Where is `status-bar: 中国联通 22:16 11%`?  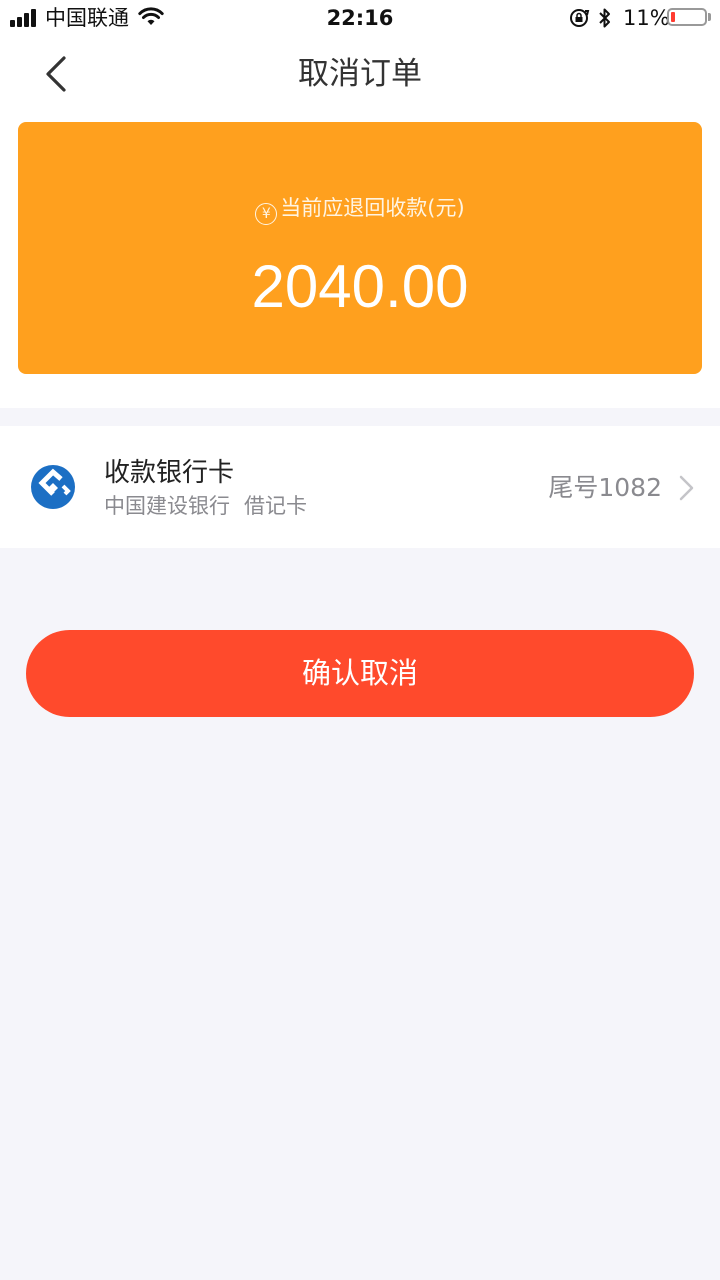
status-bar: 中国联通 22:16 11% is located at coordinates (360, 19).